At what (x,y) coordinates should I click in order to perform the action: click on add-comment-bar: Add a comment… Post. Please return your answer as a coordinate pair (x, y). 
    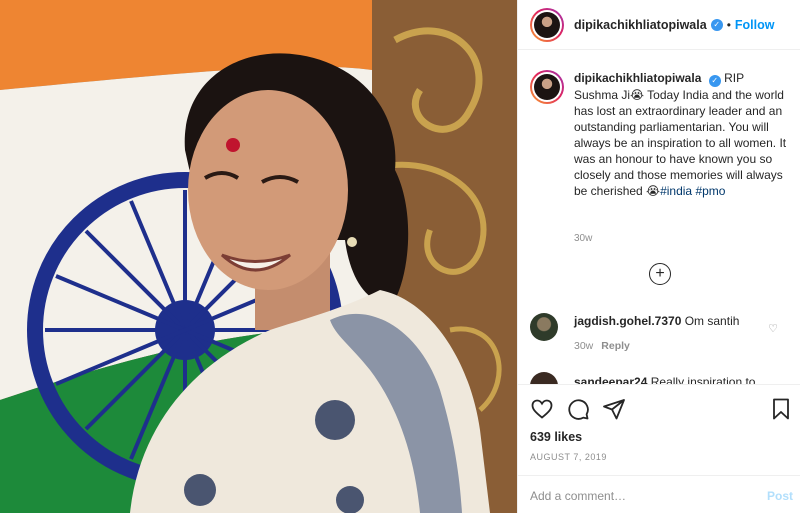
    Looking at the image, I should click on (659, 494).